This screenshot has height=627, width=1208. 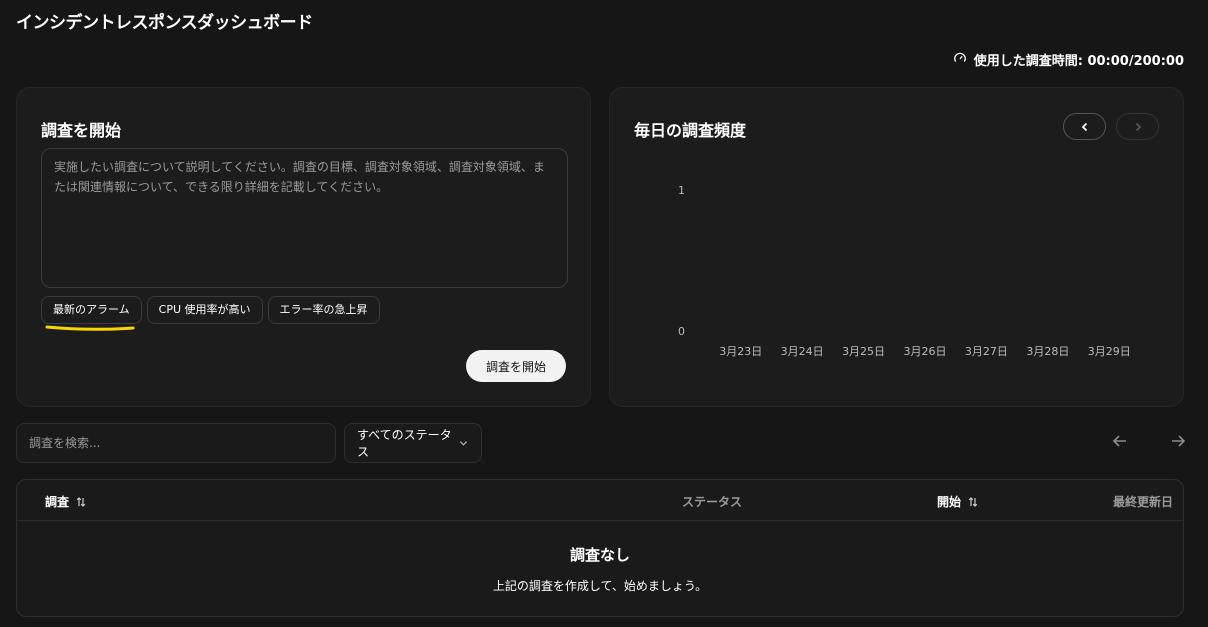 I want to click on x-tick-label: 3月27日, so click(x=986, y=351).